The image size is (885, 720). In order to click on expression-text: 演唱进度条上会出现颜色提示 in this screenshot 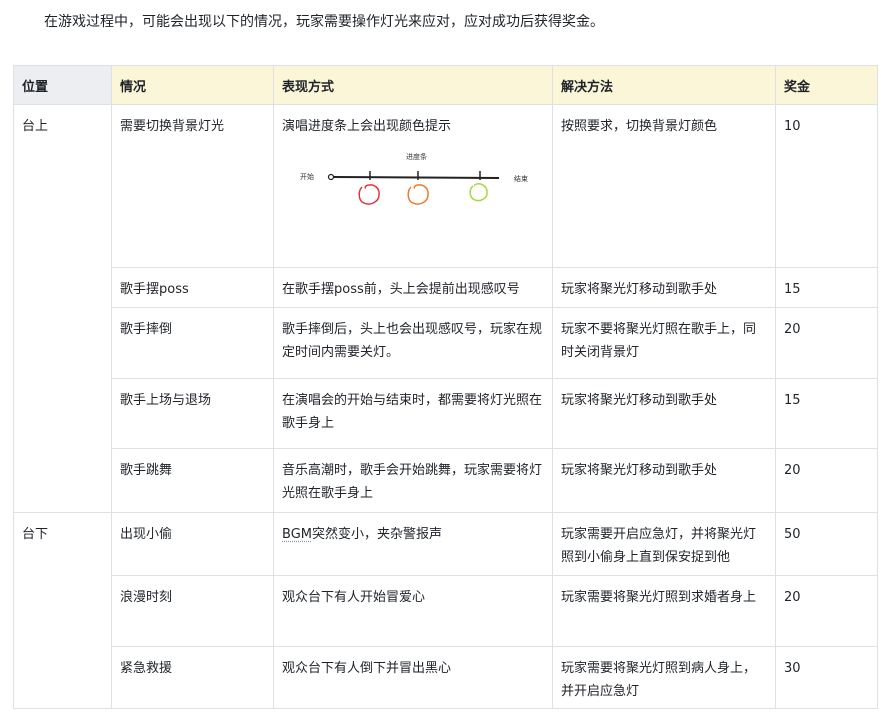, I will do `click(367, 126)`.